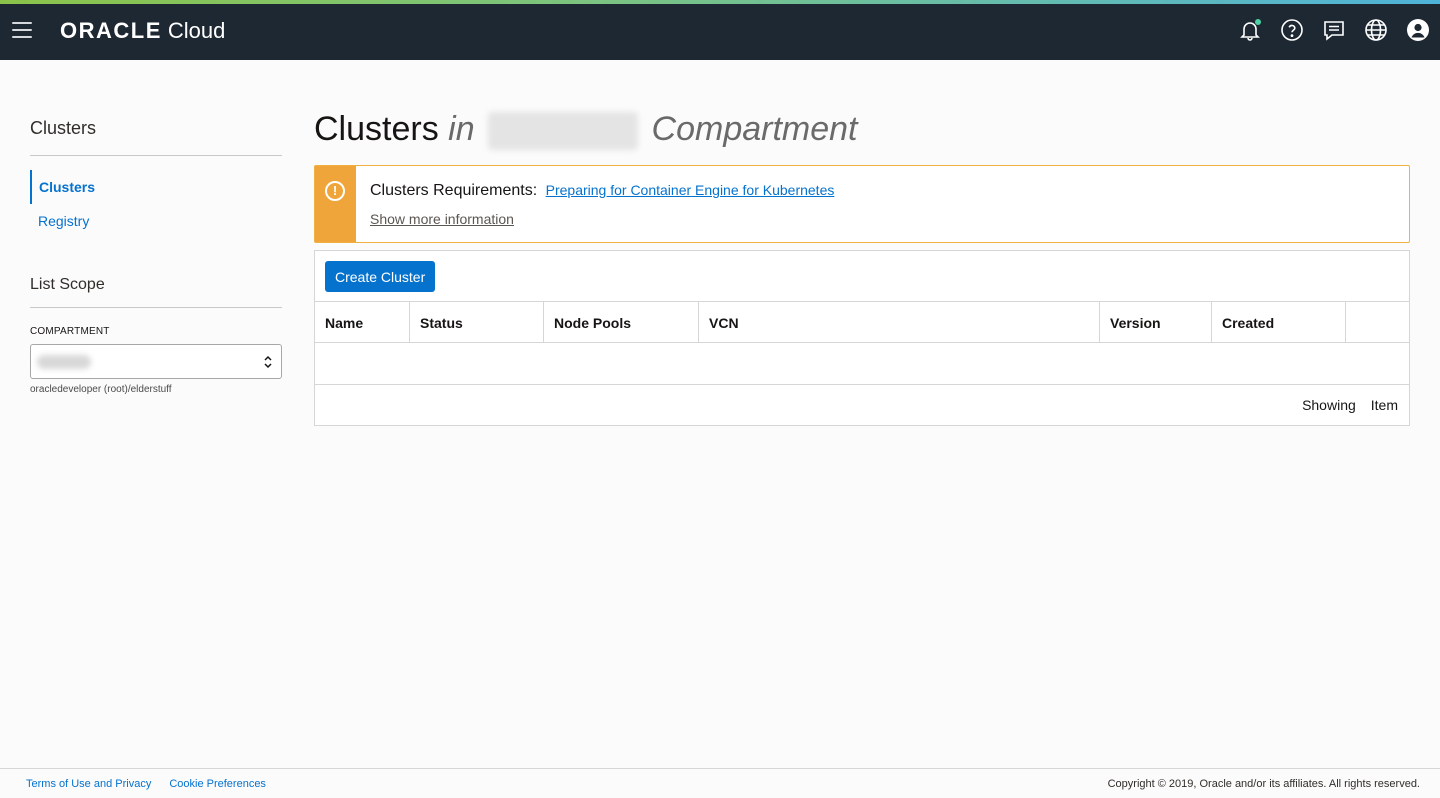 The height and width of the screenshot is (798, 1440). I want to click on page-title-suffix: Compartment, so click(754, 129).